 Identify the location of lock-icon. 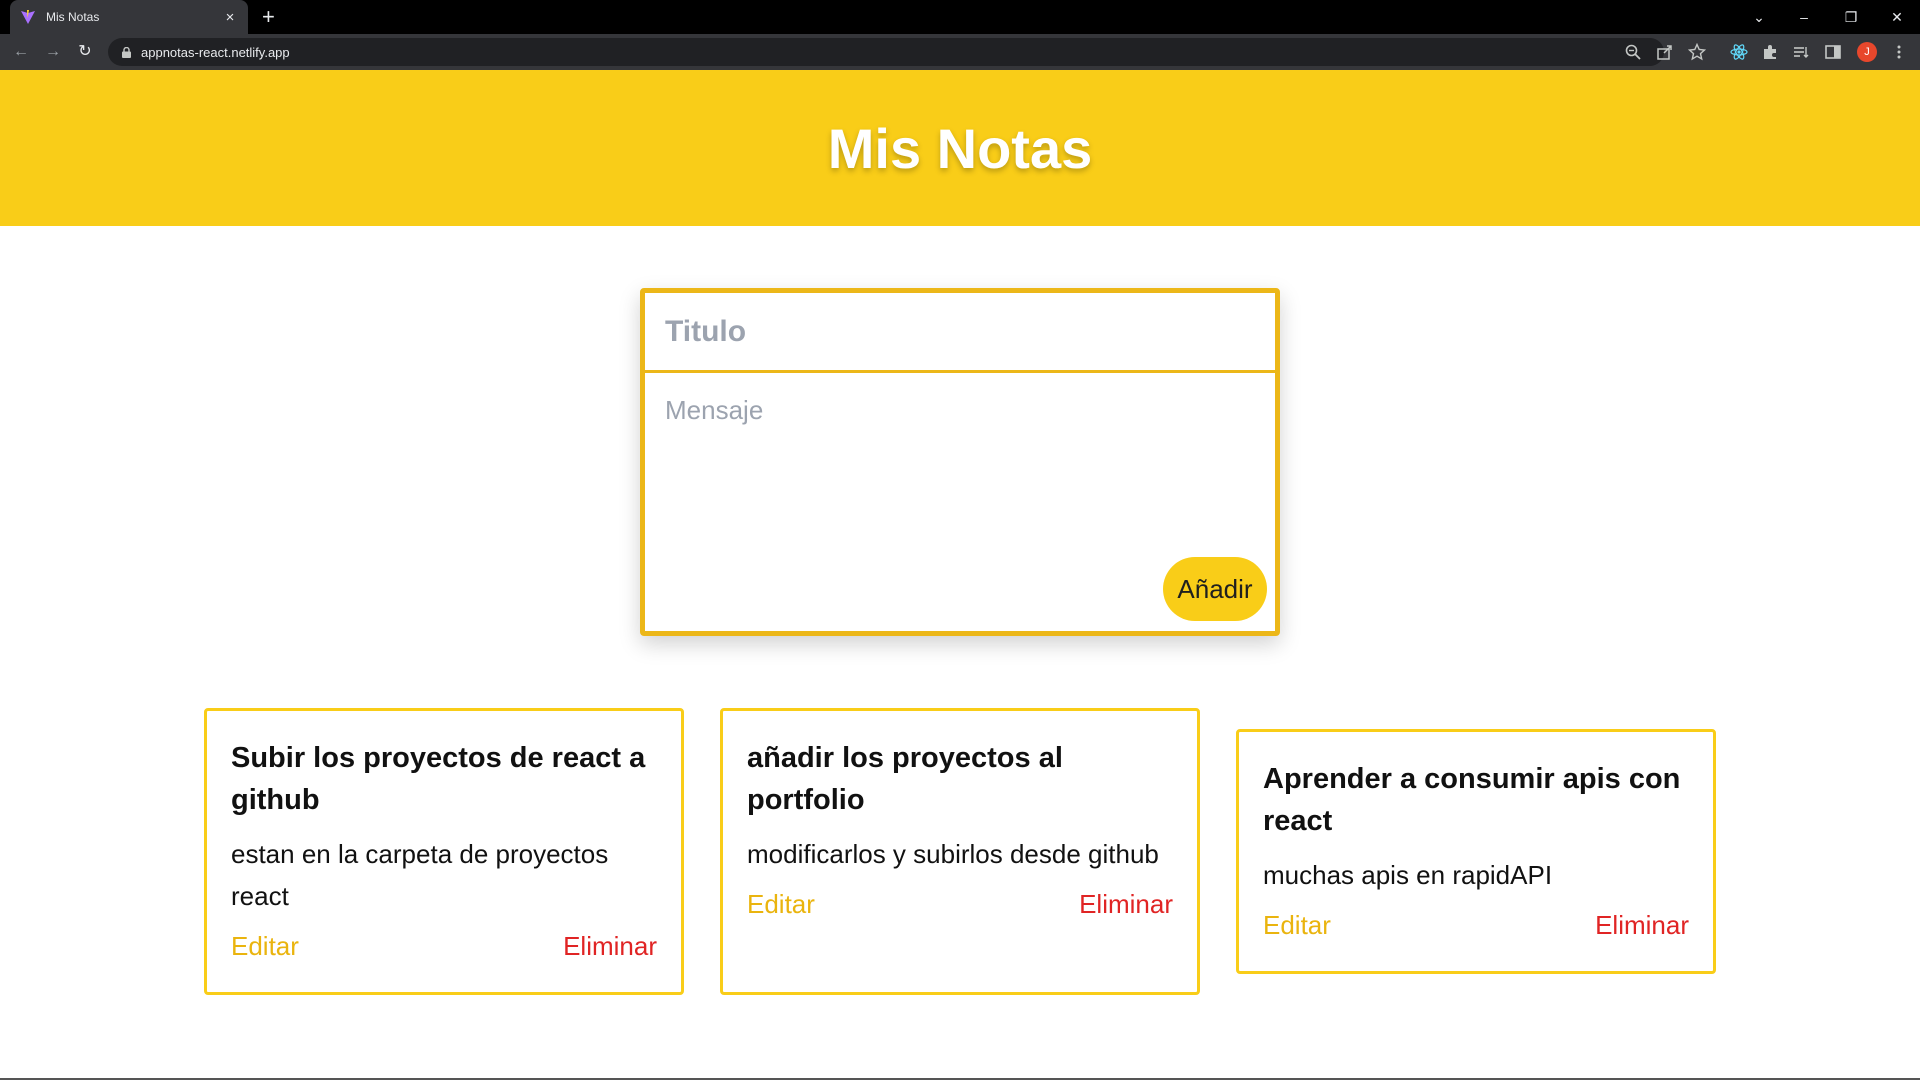
(126, 52).